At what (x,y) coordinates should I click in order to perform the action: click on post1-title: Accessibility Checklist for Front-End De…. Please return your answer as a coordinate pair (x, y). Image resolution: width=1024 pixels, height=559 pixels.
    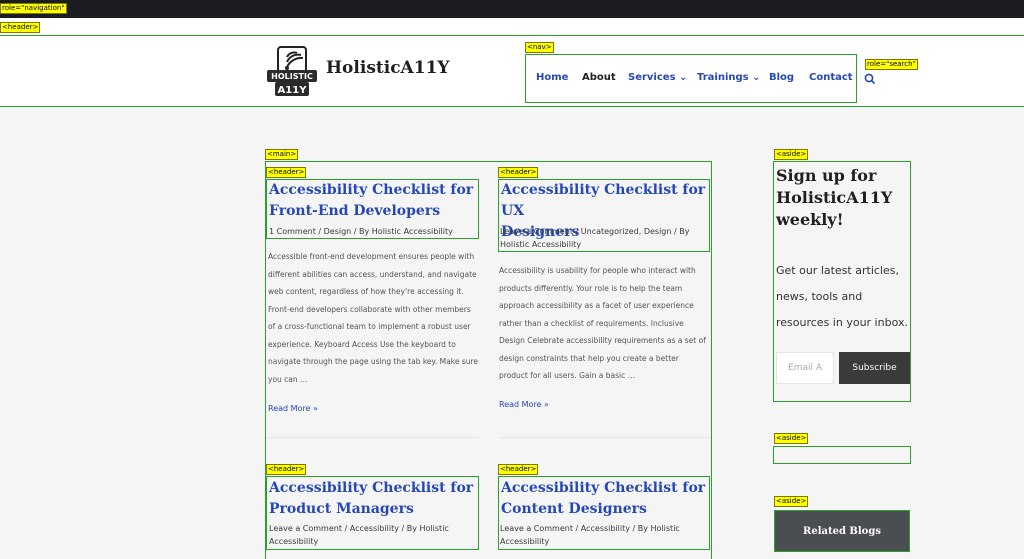
    Looking at the image, I should click on (374, 201).